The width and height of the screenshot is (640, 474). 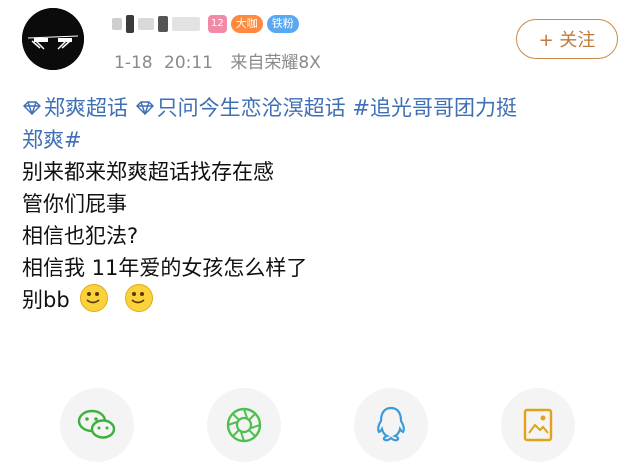 I want to click on avatar-image, so click(x=53, y=39).